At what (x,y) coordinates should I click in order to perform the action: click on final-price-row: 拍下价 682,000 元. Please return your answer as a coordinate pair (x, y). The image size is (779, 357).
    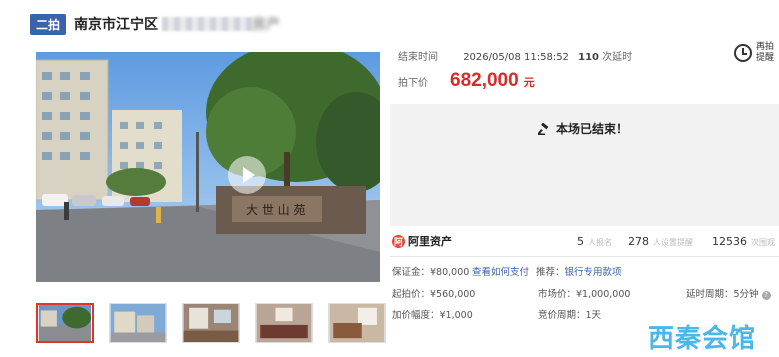
    Looking at the image, I should click on (466, 81).